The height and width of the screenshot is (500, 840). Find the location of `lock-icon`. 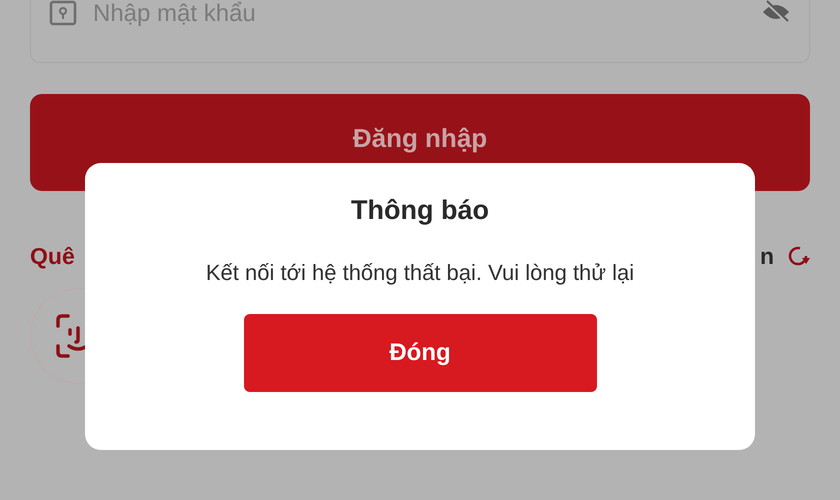

lock-icon is located at coordinates (63, 13).